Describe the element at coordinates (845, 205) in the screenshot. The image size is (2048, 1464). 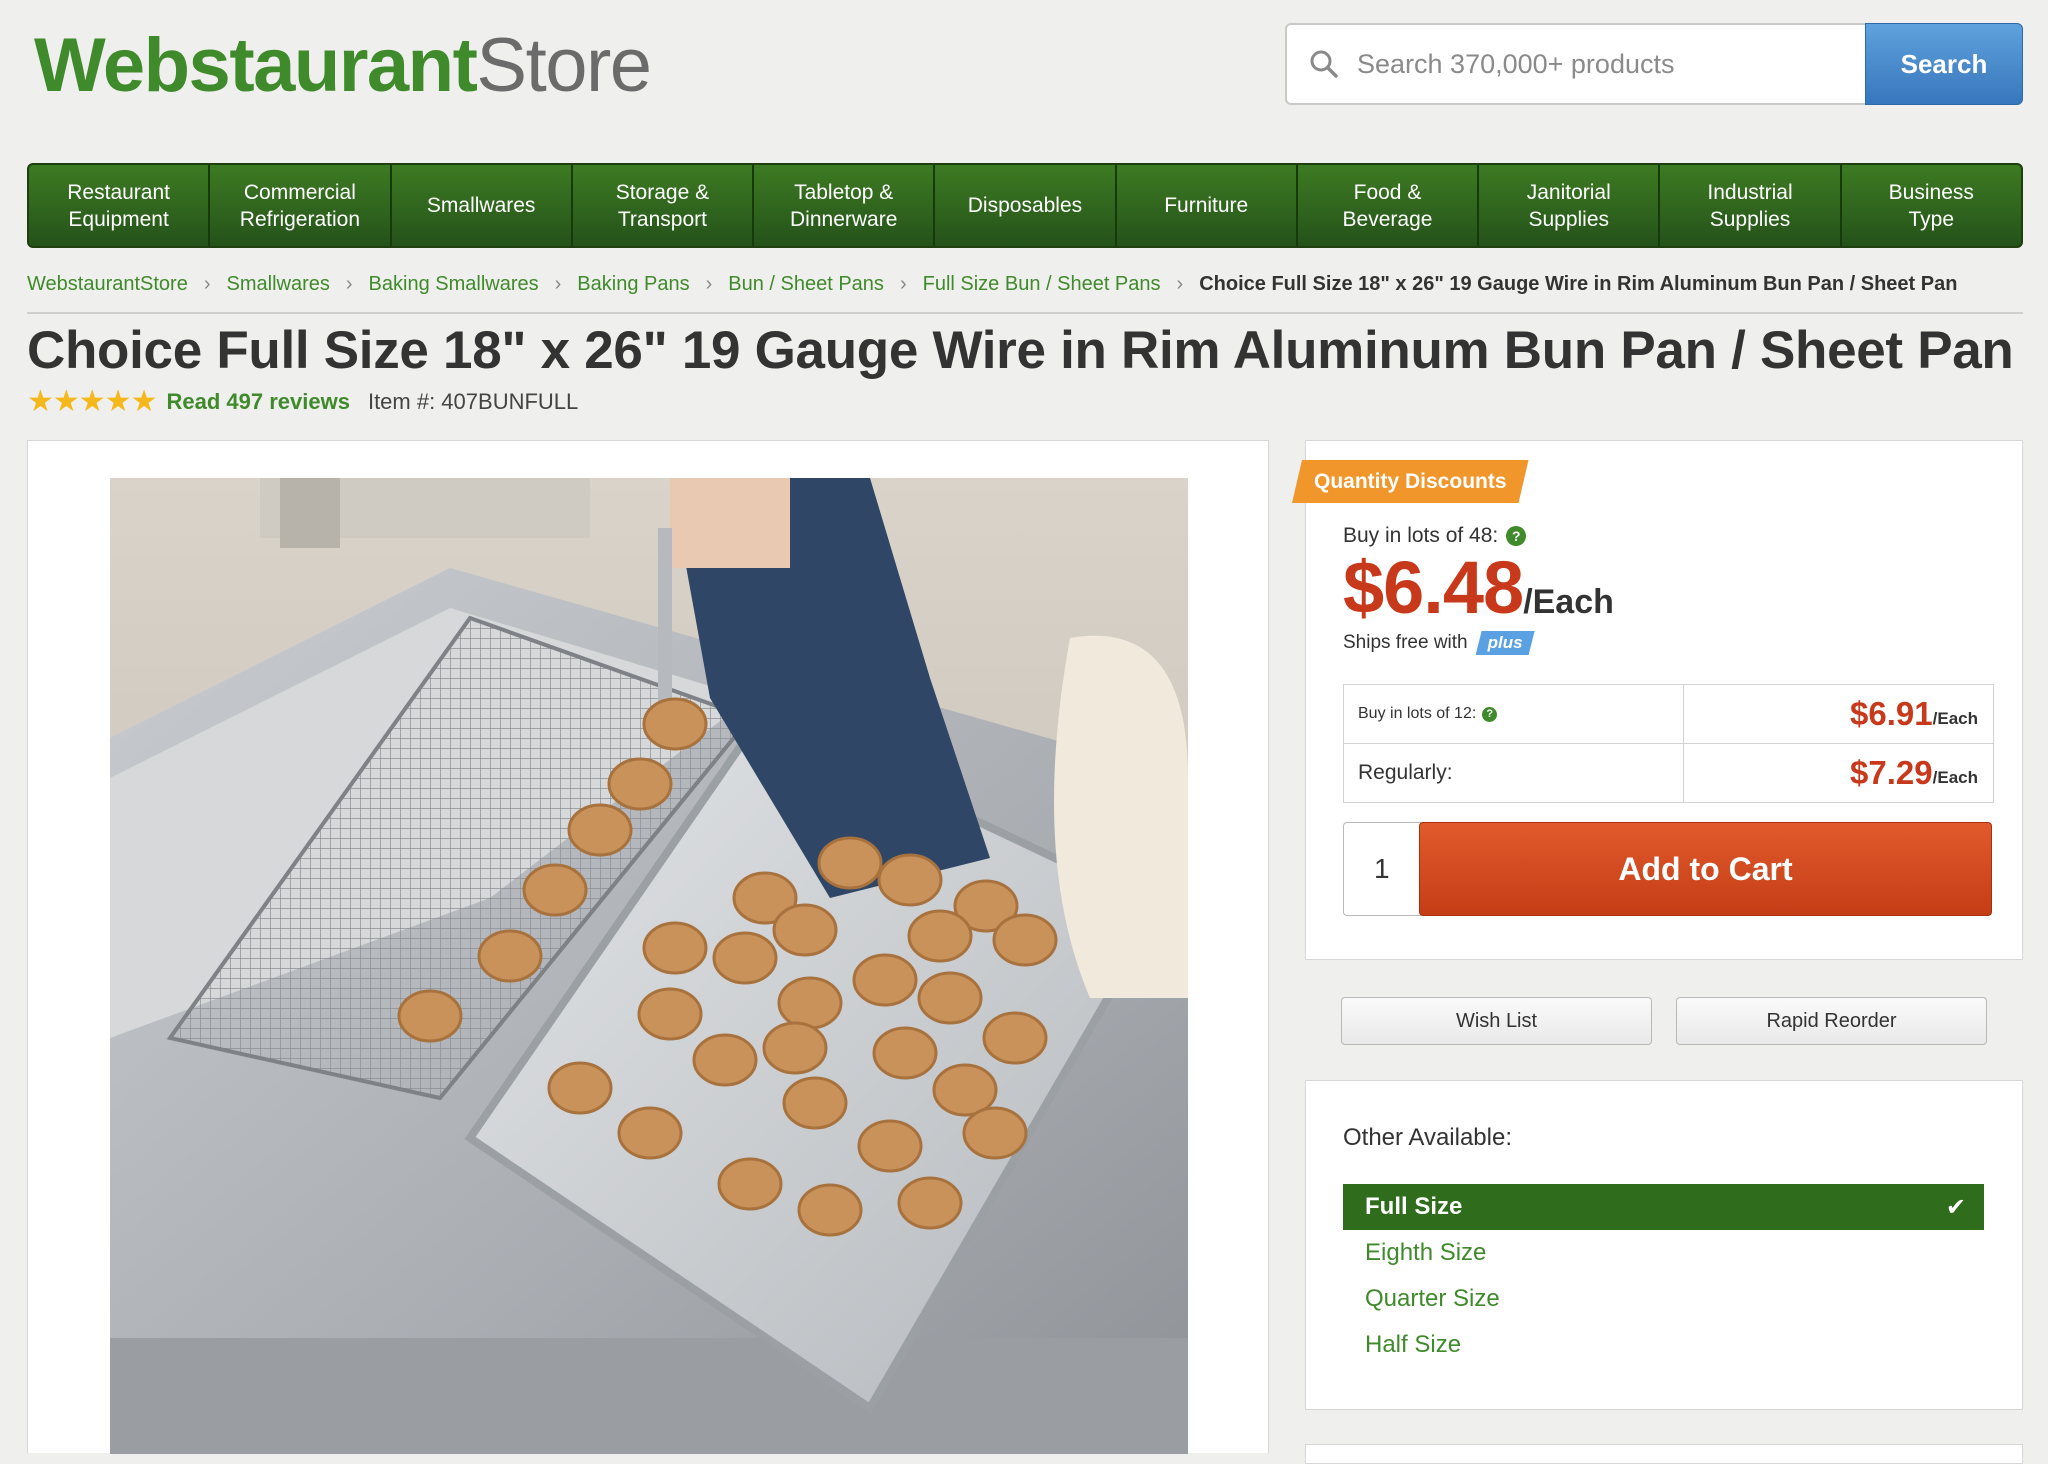
I see `nav-item-tabletop-dinnerware: Tabletop & Dinnerware` at that location.